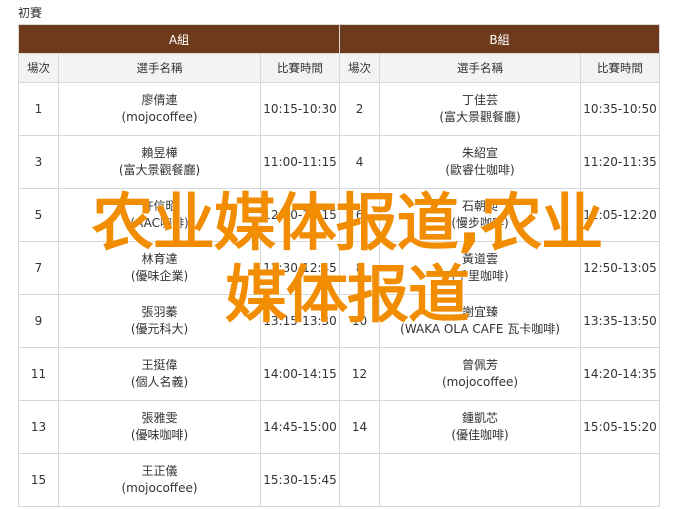 Image resolution: width=694 pixels, height=509 pixels. I want to click on match-time: 15:30-15:45, so click(300, 480).